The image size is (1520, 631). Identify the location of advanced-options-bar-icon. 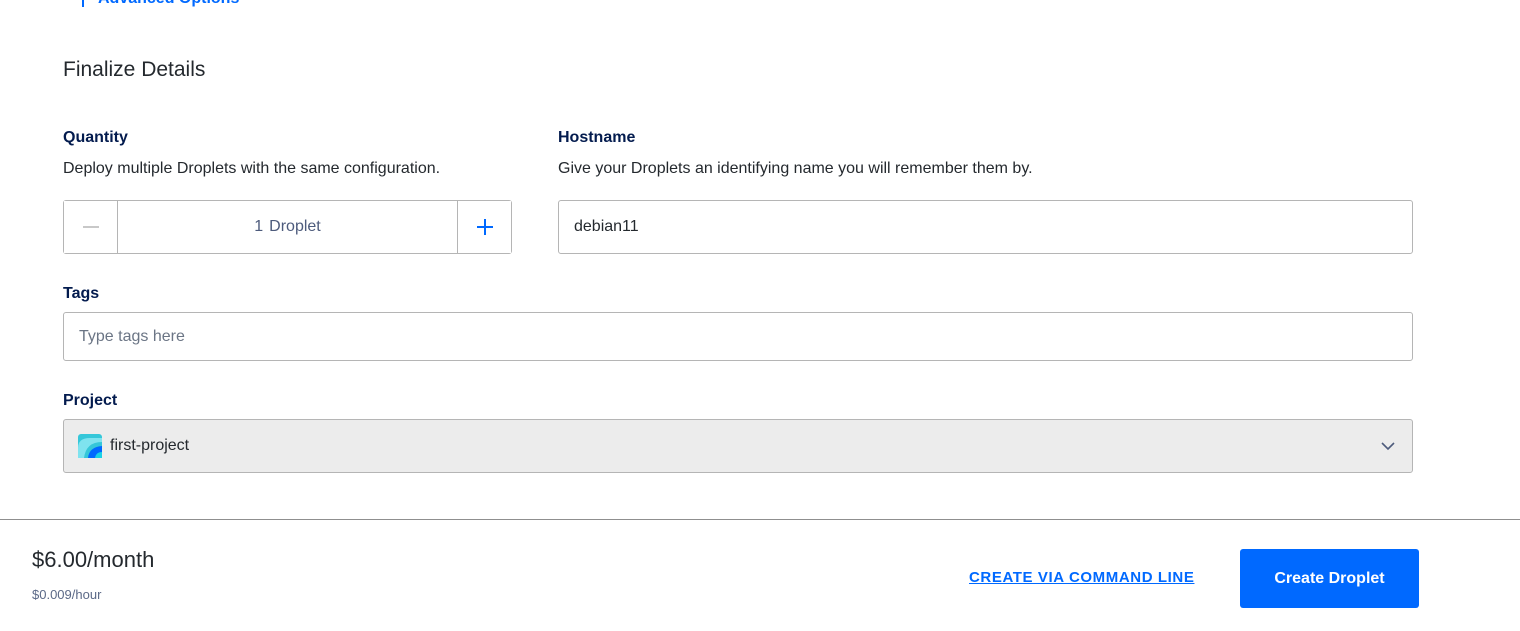
(83, 3).